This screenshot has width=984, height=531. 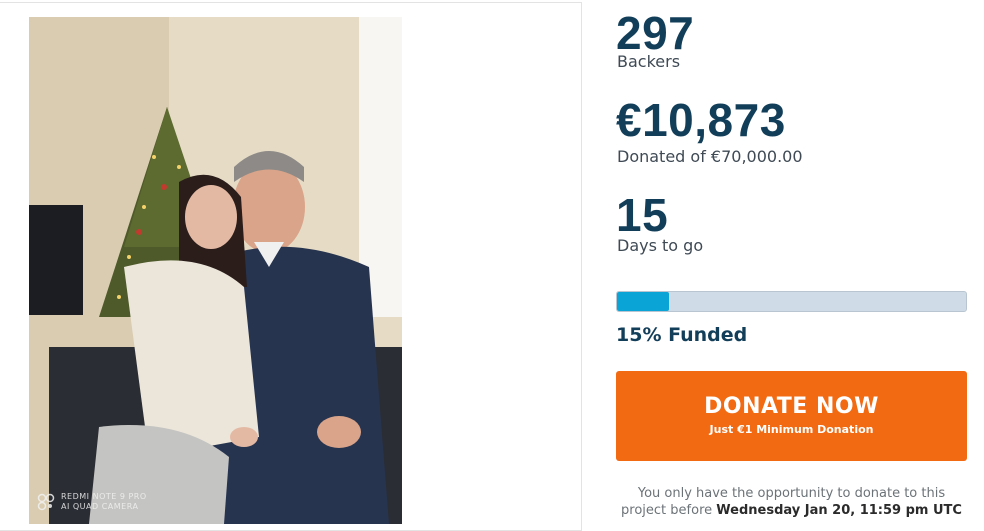 What do you see at coordinates (104, 496) in the screenshot?
I see `watermark-line1: REDMI NOTE 9 PRO` at bounding box center [104, 496].